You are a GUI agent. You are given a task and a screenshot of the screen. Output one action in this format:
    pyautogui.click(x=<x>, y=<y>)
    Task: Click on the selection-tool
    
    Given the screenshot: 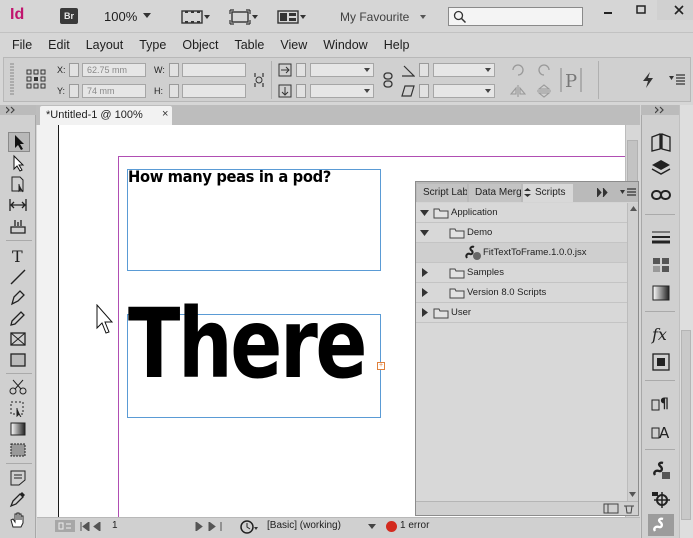 What is the action you would take?
    pyautogui.click(x=19, y=142)
    